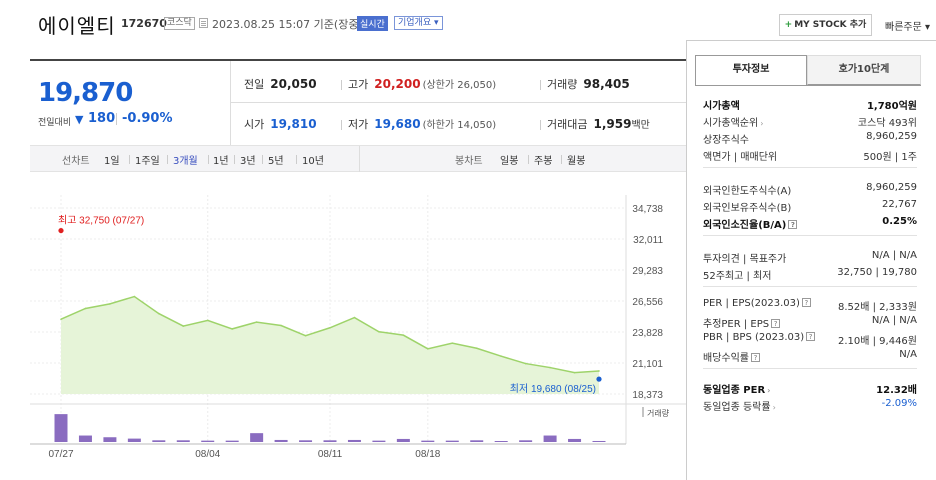  I want to click on stat-unit: 백만, so click(640, 125).